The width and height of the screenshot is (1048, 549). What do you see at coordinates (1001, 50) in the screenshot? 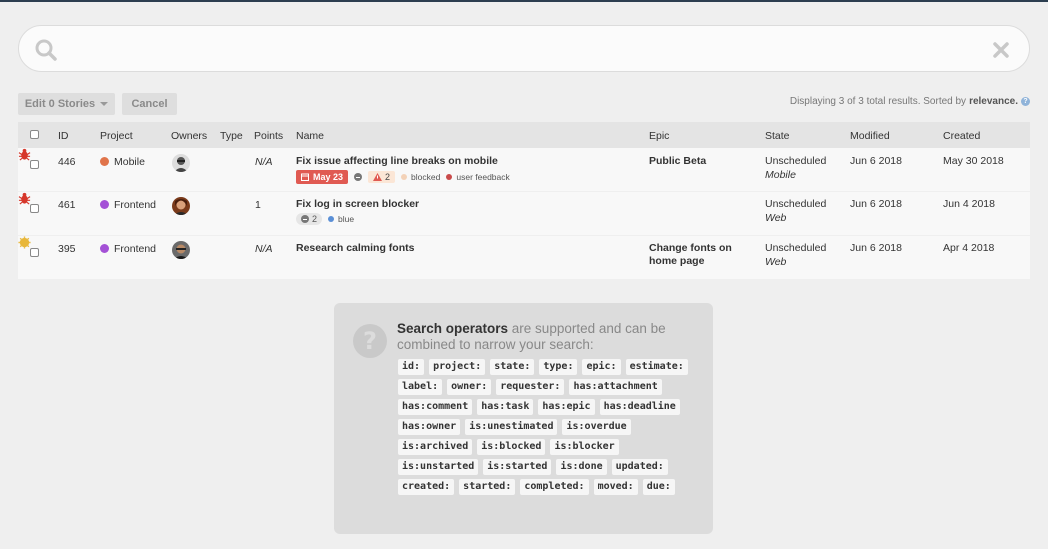
I see `close-icon` at bounding box center [1001, 50].